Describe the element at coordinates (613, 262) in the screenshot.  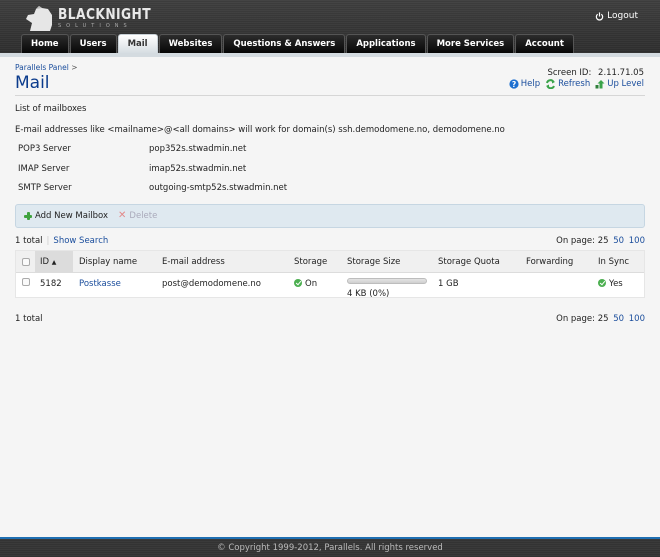
I see `col-in-sync: In Sync` at that location.